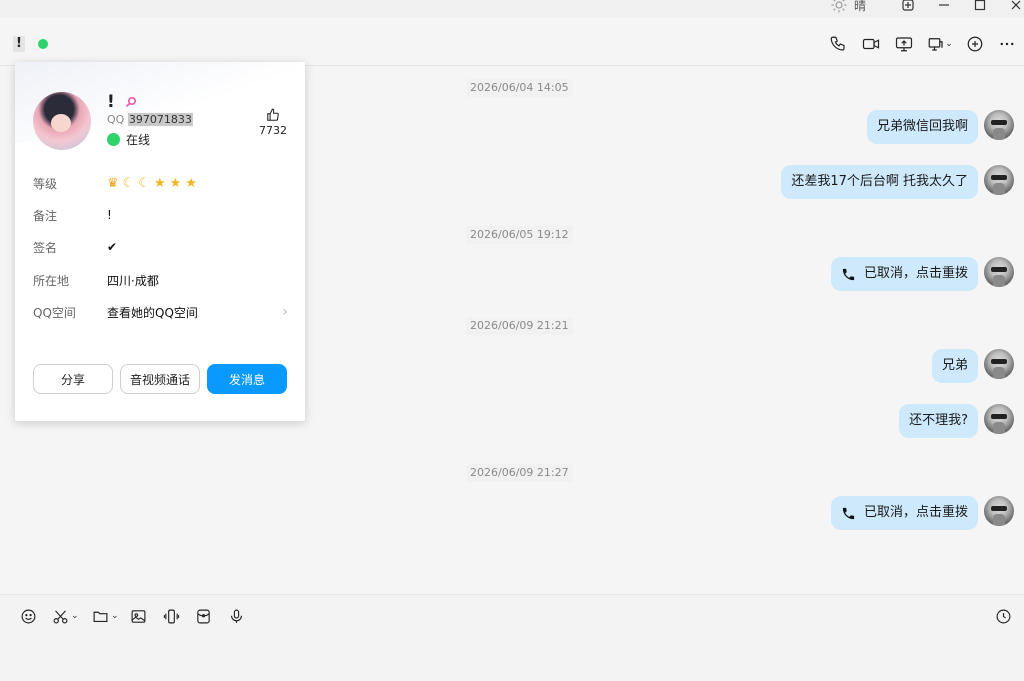 Image resolution: width=1024 pixels, height=681 pixels. Describe the element at coordinates (73, 379) in the screenshot. I see `share-button: 分享` at that location.